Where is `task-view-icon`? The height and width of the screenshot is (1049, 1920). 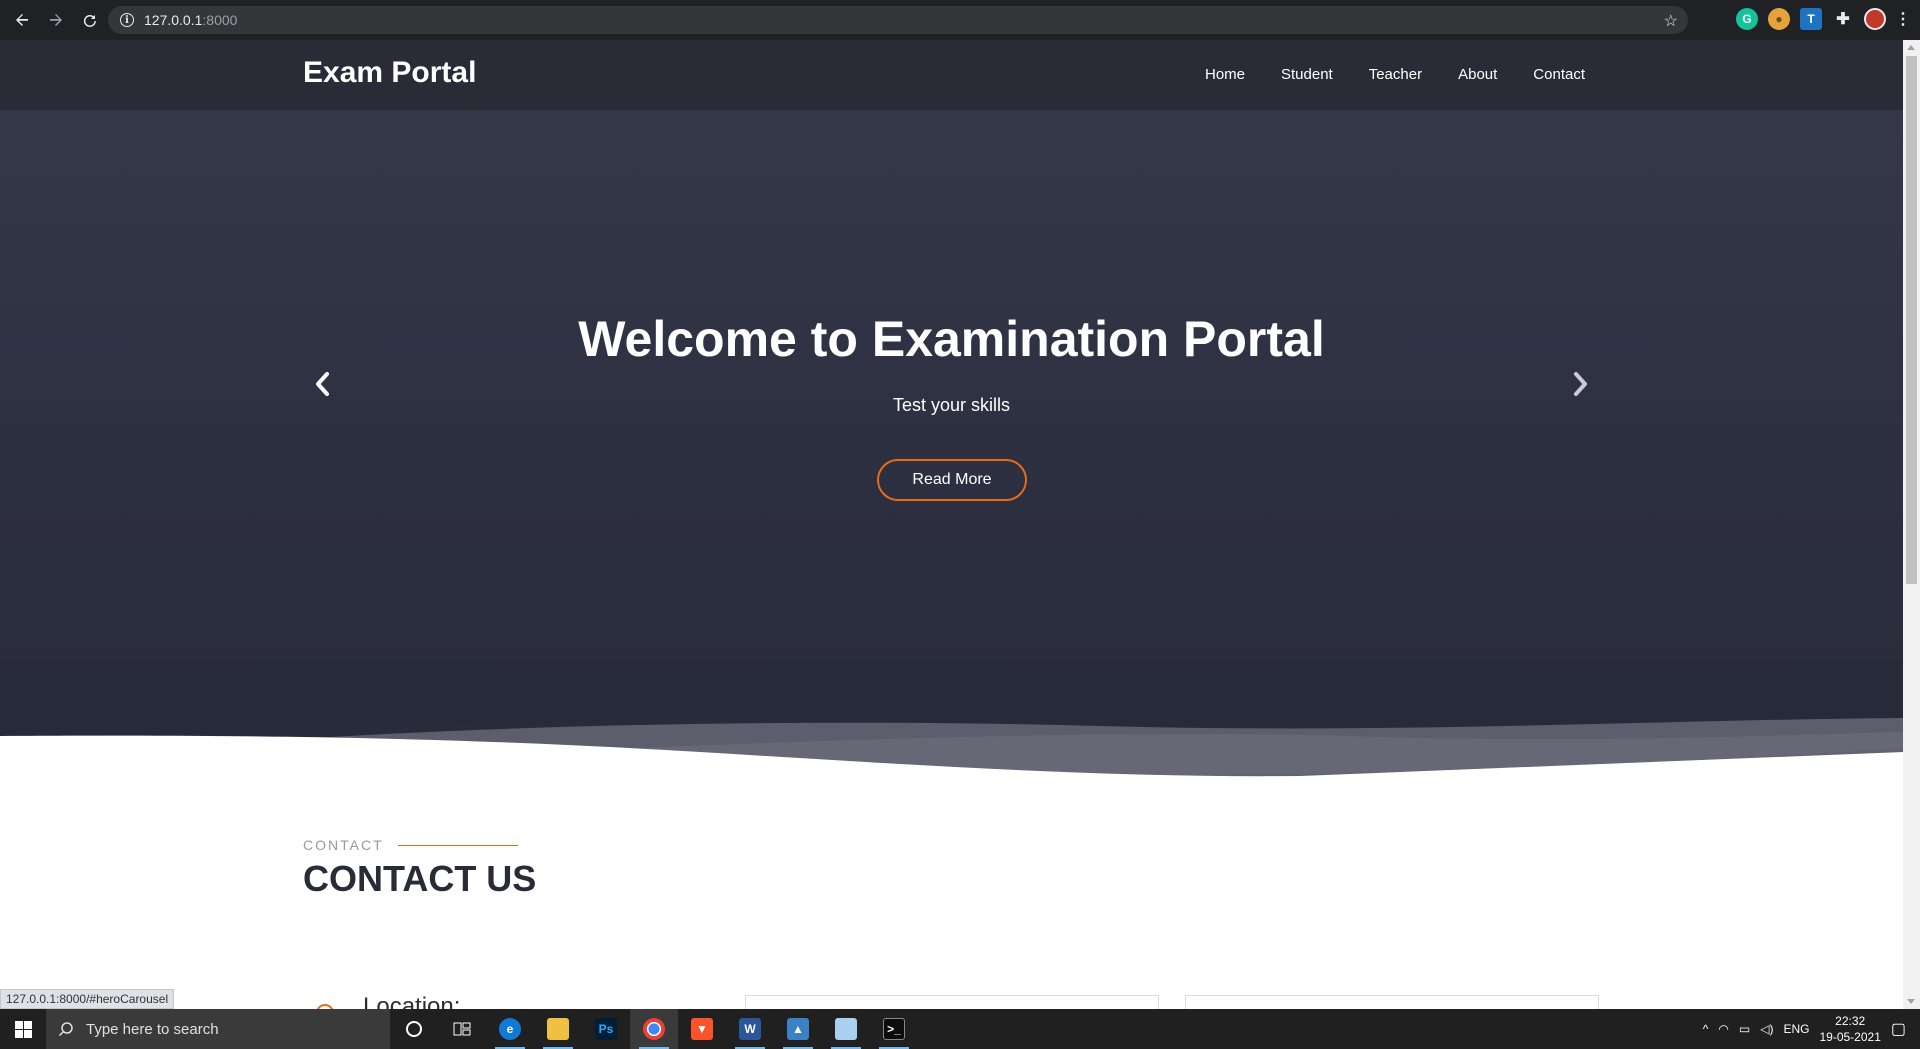
task-view-icon is located at coordinates (462, 1029).